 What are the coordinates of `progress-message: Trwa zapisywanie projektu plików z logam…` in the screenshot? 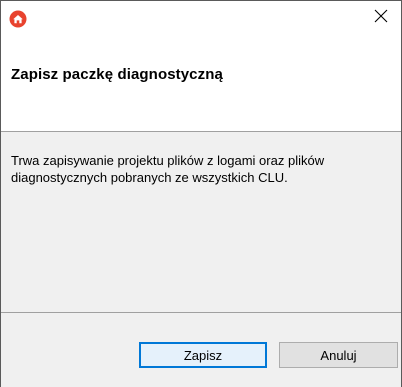 It's located at (168, 169).